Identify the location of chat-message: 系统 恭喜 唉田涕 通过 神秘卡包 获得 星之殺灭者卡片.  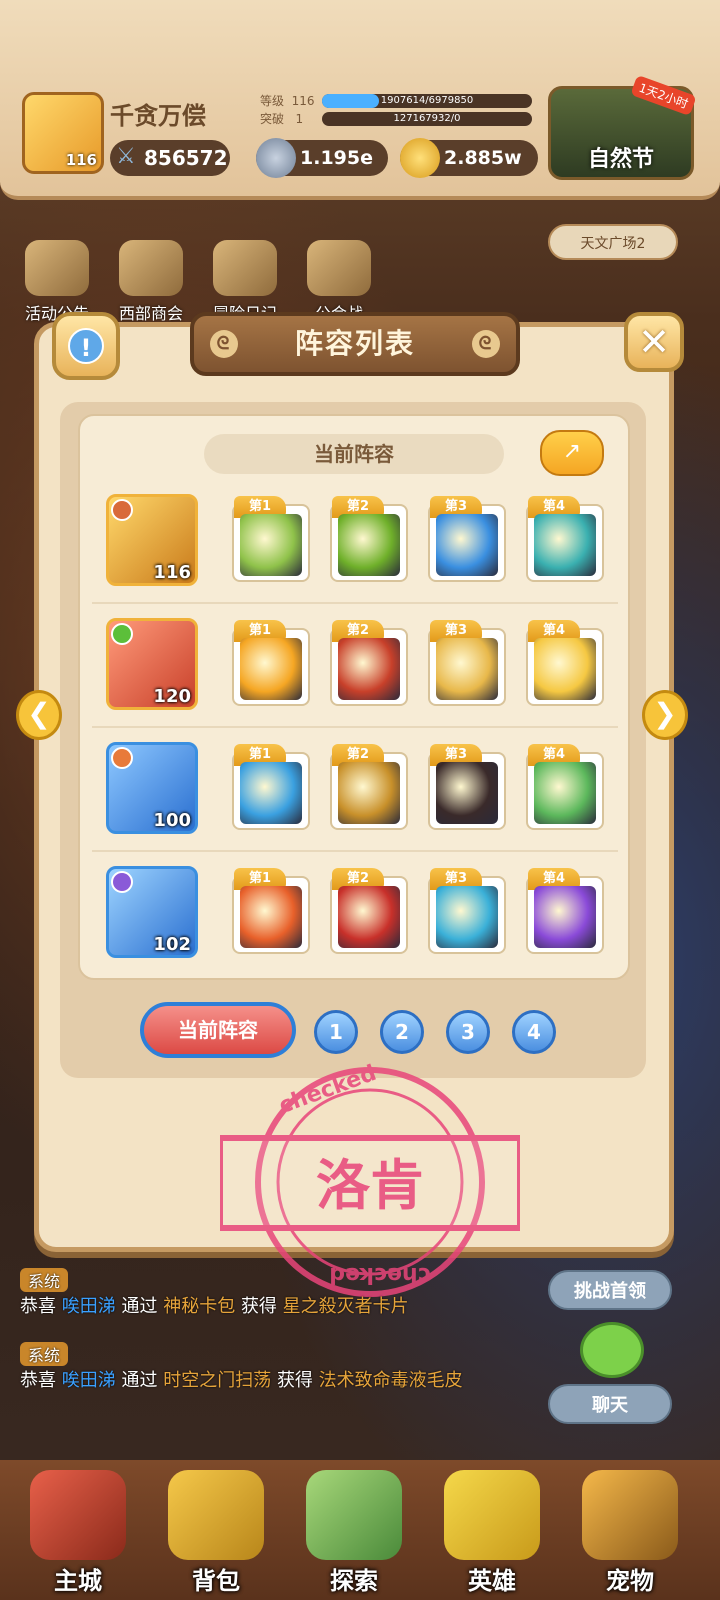
(214, 1293).